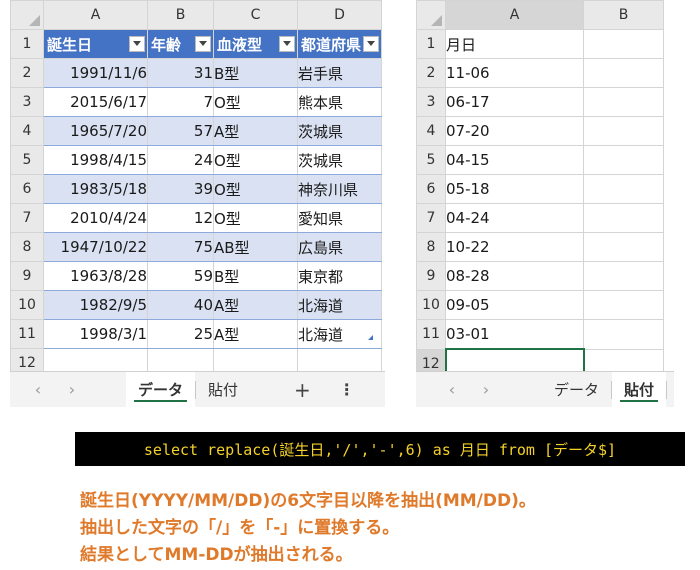 The height and width of the screenshot is (570, 700). Describe the element at coordinates (255, 247) in the screenshot. I see `blood-type-cell: AB型` at that location.